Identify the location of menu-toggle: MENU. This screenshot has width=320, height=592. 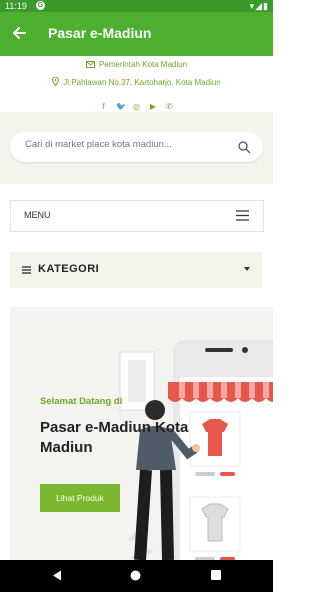
(137, 216).